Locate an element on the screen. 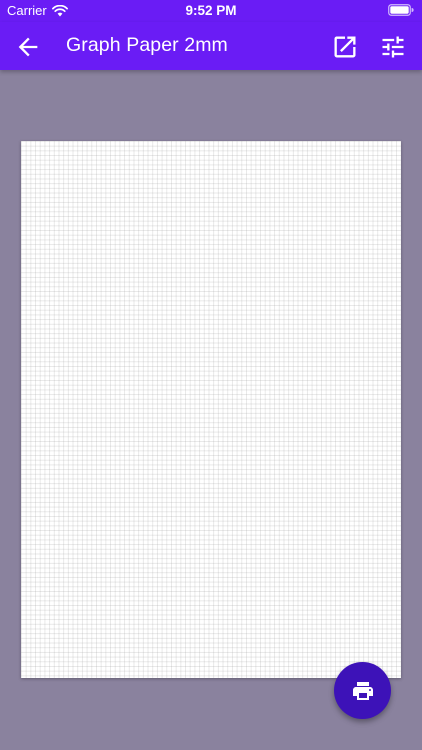 The image size is (422, 750). app-bar: Graph Paper 2mm is located at coordinates (211, 46).